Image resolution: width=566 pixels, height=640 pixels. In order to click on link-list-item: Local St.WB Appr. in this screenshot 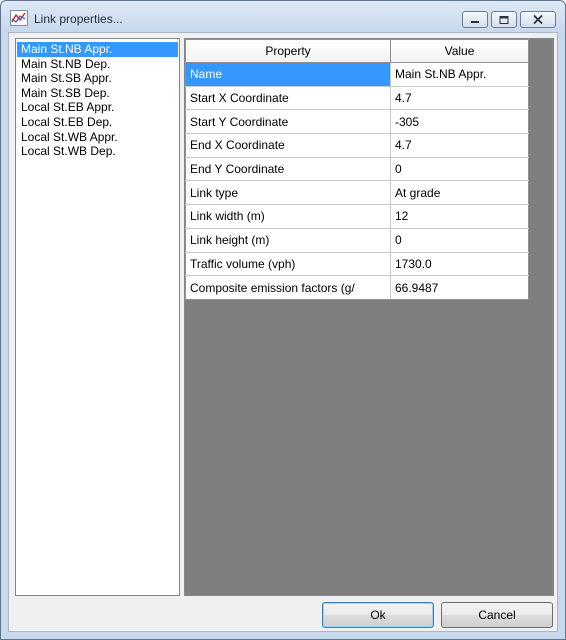, I will do `click(97, 137)`.